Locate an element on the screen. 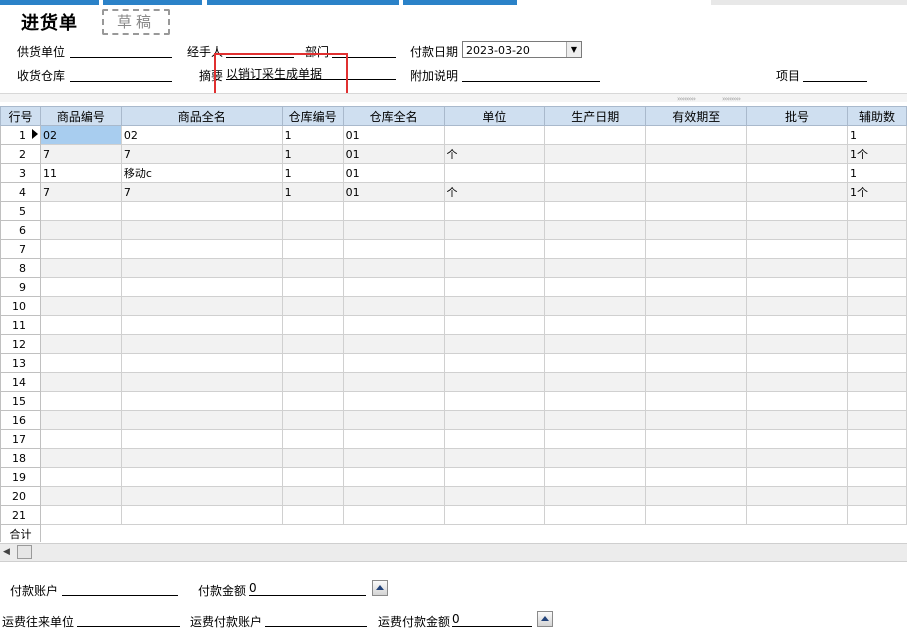  column-header: 有效期至 is located at coordinates (696, 116).